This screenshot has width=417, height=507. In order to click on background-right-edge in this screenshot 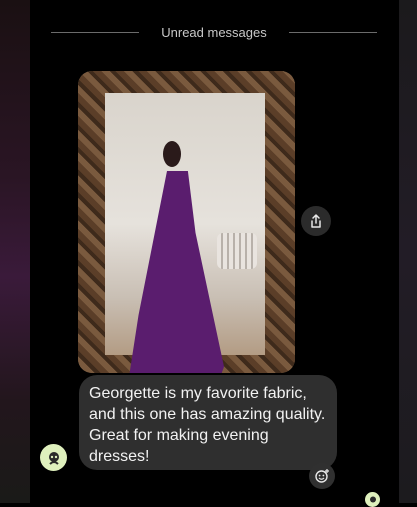, I will do `click(408, 251)`.